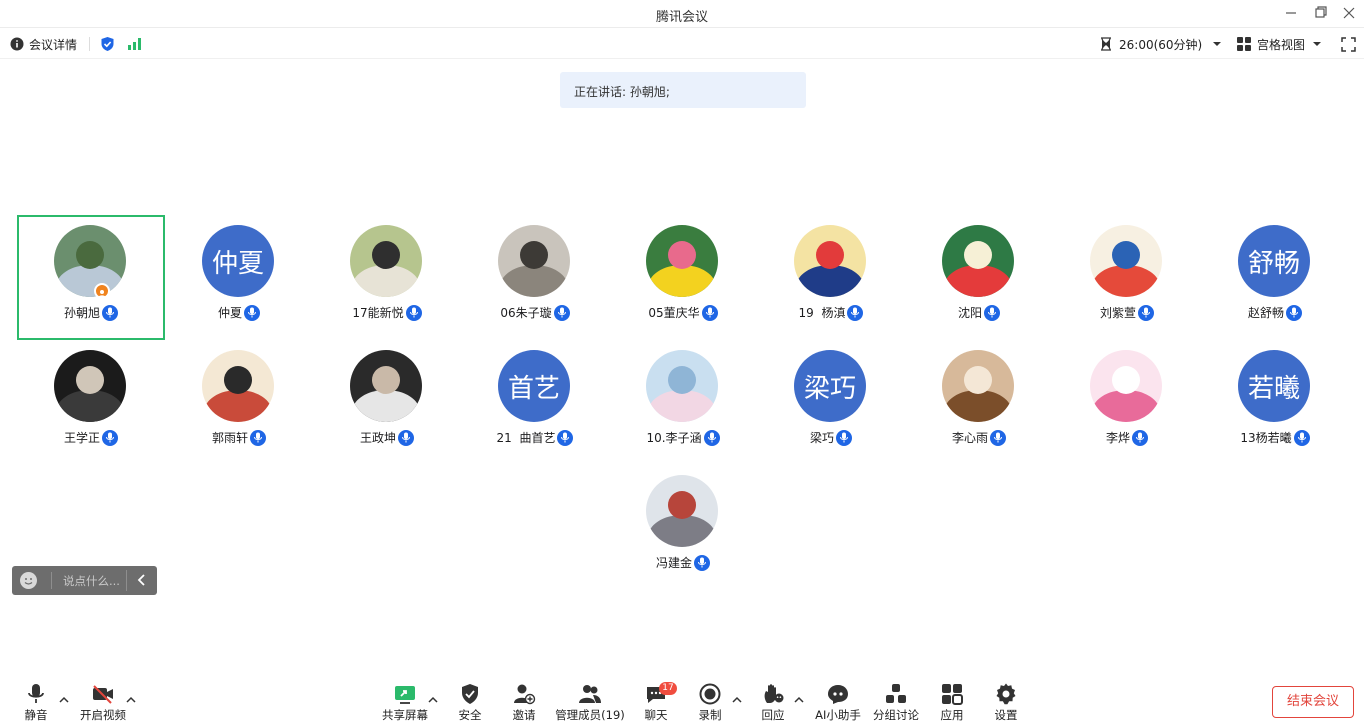 The image size is (1364, 728). Describe the element at coordinates (1127, 437) in the screenshot. I see `participant-name-row: 李烨` at that location.